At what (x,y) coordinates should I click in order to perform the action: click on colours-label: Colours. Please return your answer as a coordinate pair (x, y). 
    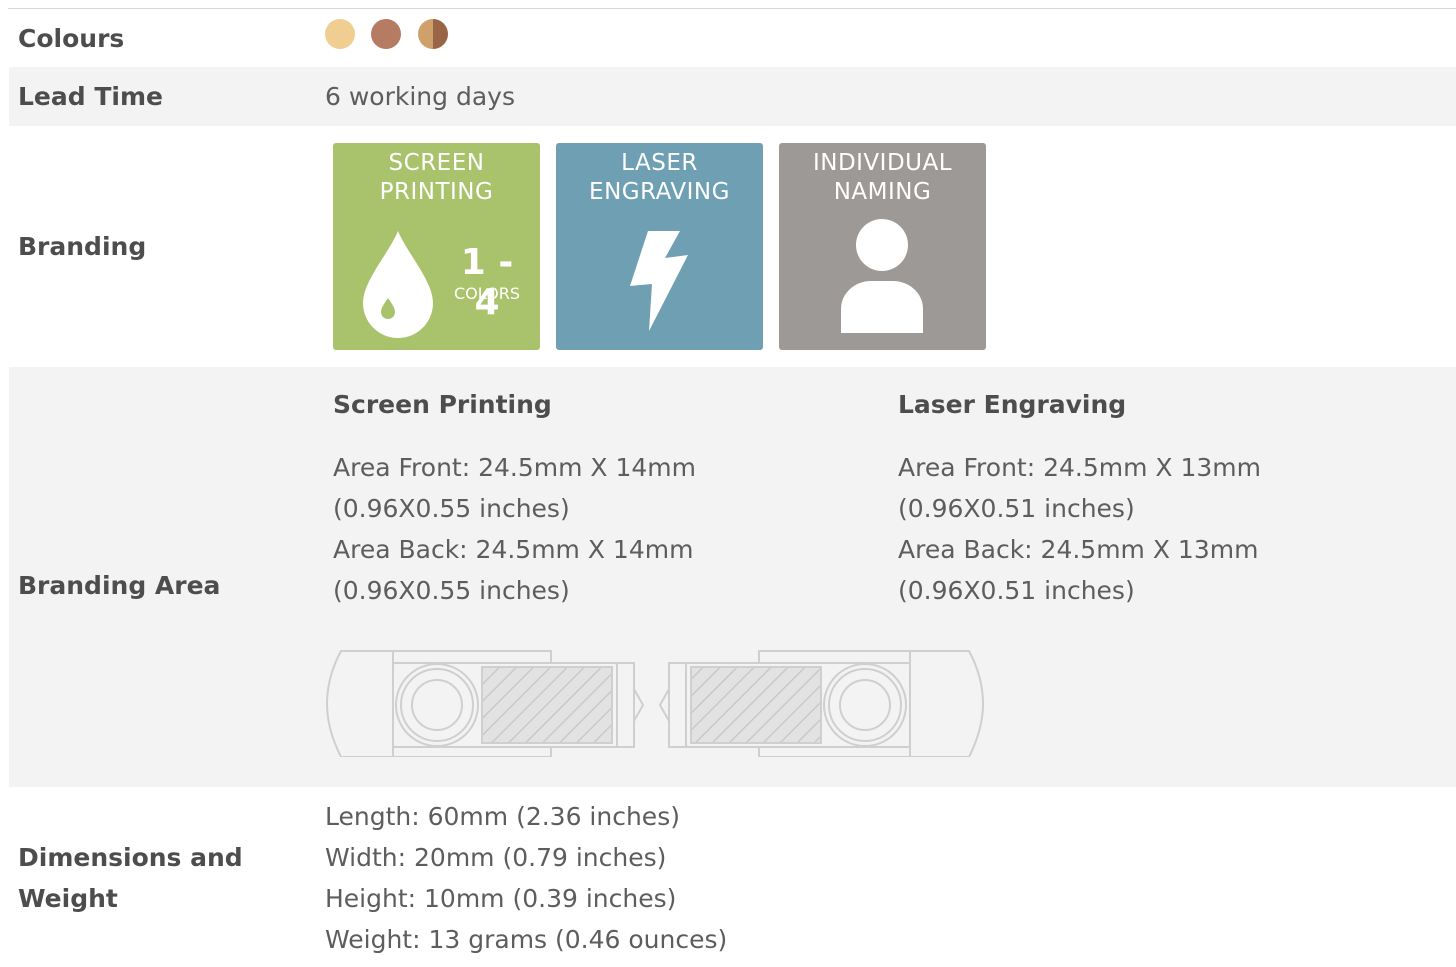
    Looking at the image, I should click on (71, 38).